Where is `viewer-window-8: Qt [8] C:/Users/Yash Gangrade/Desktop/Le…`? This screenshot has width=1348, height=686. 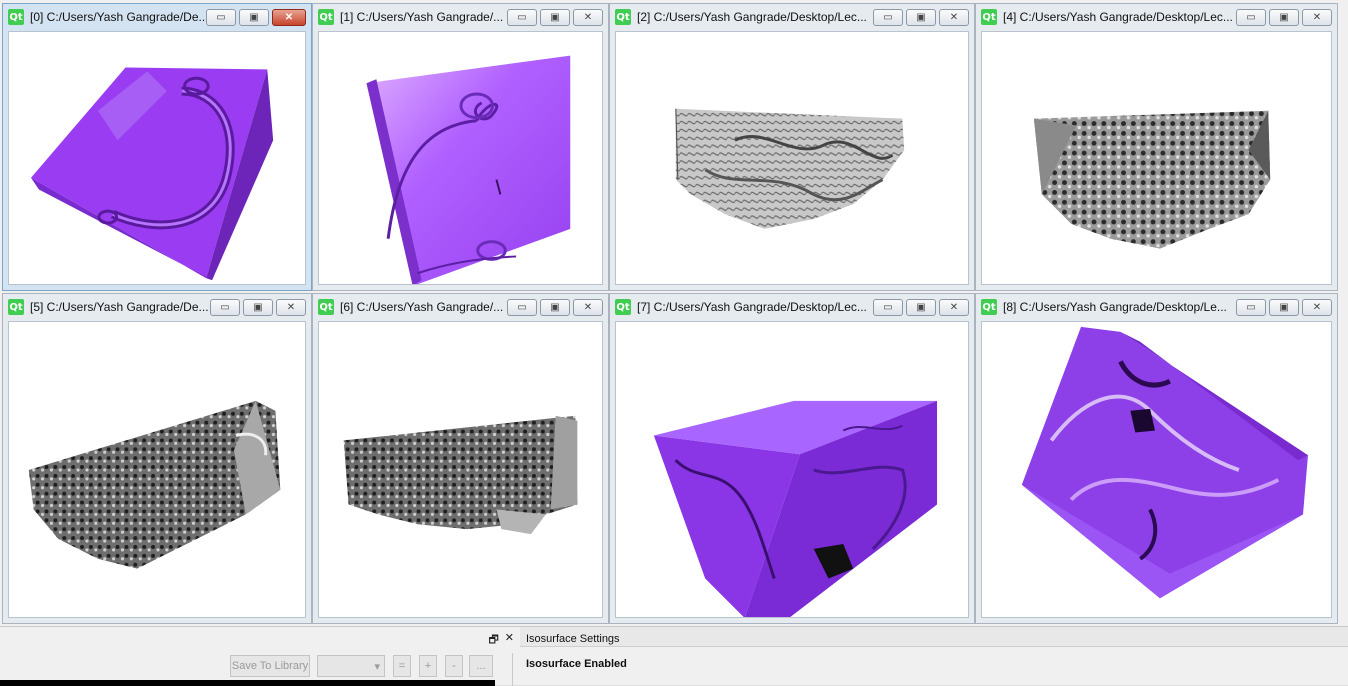 viewer-window-8: Qt [8] C:/Users/Yash Gangrade/Desktop/Le… is located at coordinates (1156, 458).